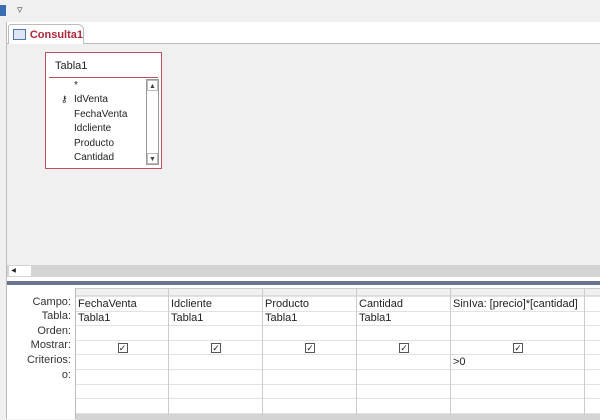 The width and height of the screenshot is (600, 420). Describe the element at coordinates (381, 304) in the screenshot. I see `grid-cell-campo: Cantidad` at that location.